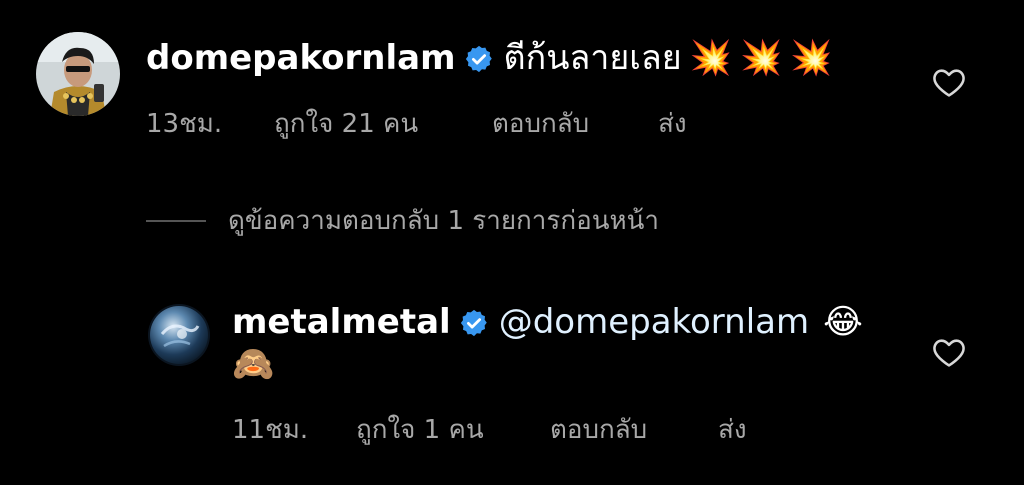  I want to click on view-replies-label: ดูข้อความตอบกลับ 1 รายการก่อนหน้า, so click(444, 221).